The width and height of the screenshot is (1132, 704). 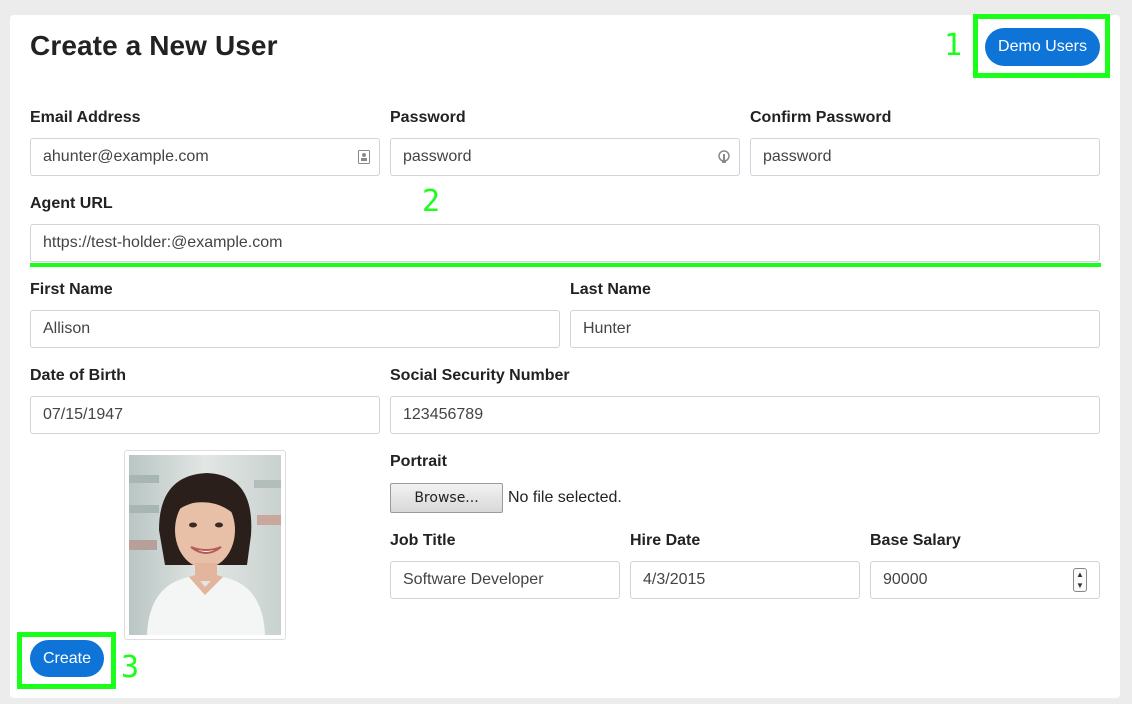 I want to click on email-field, so click(x=205, y=157).